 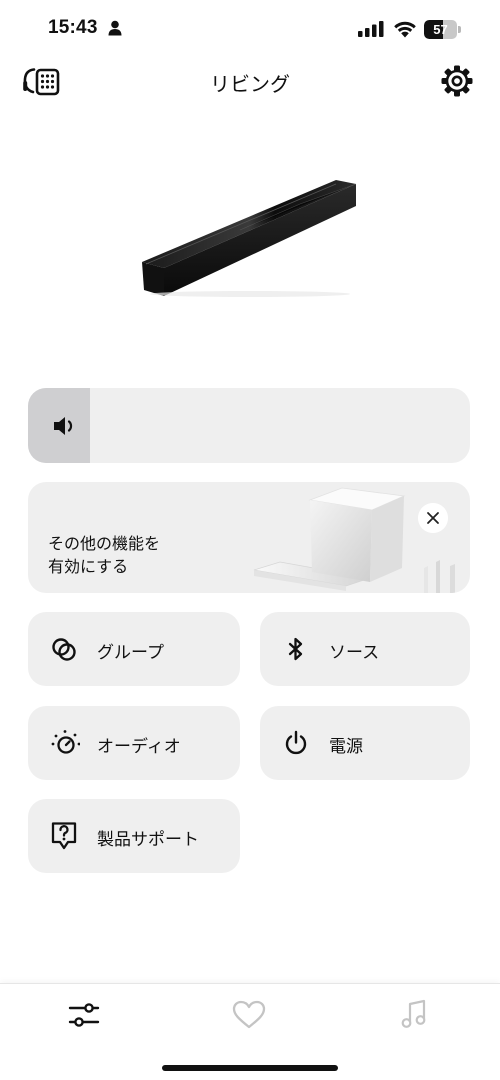 What do you see at coordinates (249, 537) in the screenshot?
I see `promo-card: その他の機能を 有効にする` at bounding box center [249, 537].